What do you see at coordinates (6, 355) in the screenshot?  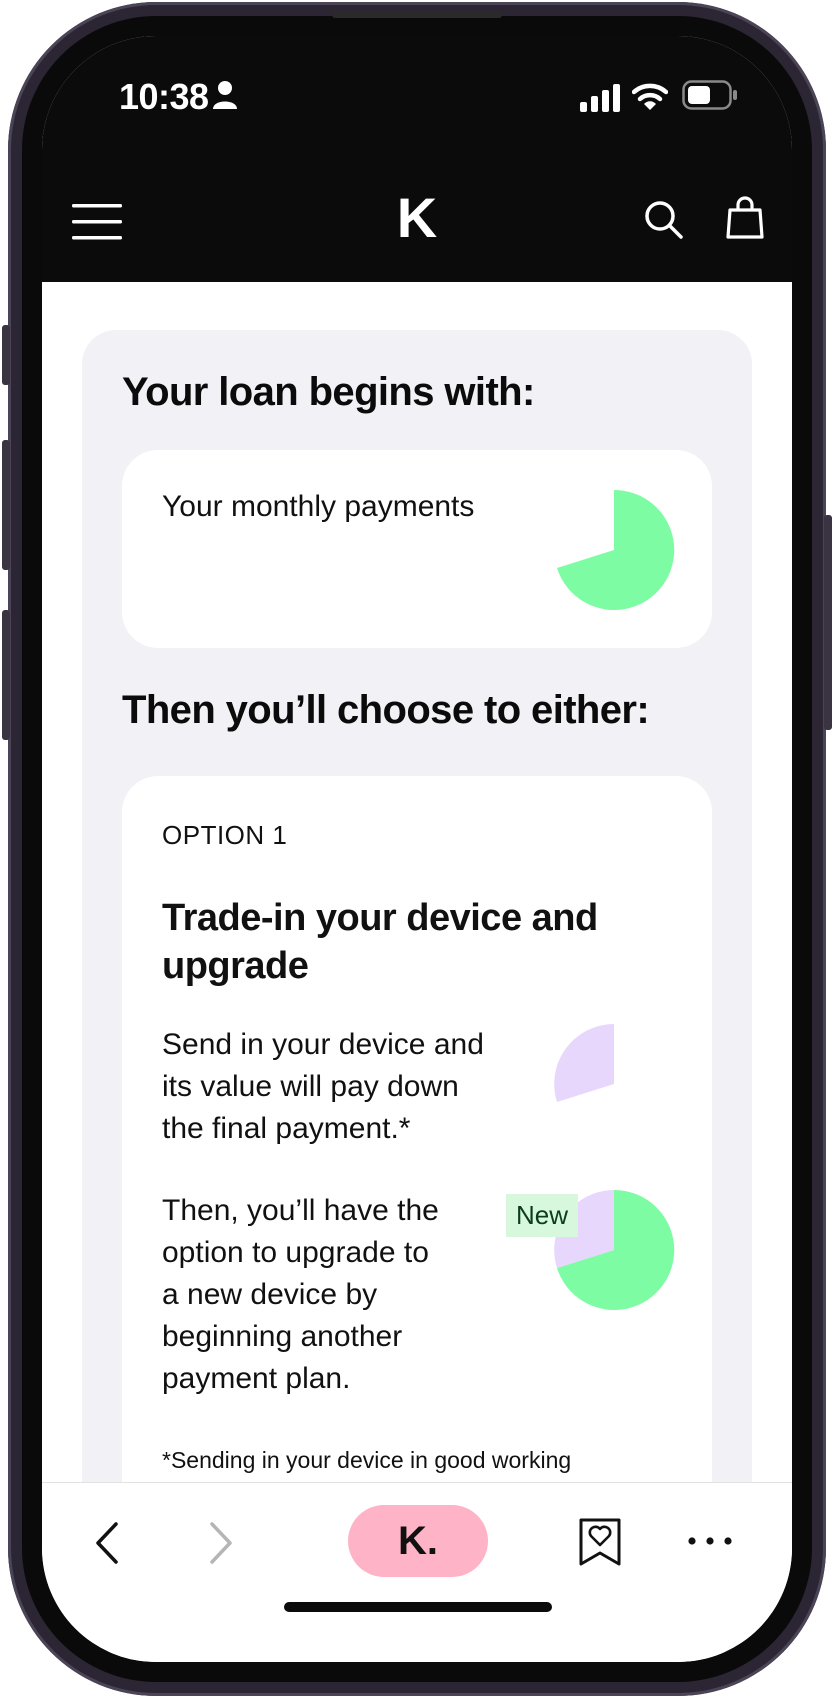 I see `side-button-mute` at bounding box center [6, 355].